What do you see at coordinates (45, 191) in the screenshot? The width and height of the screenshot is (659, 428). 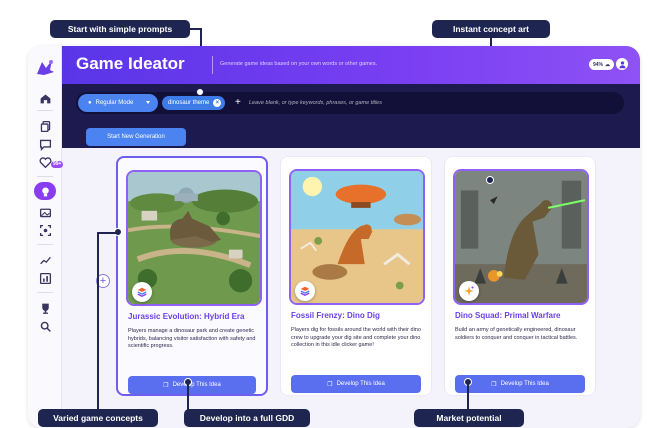 I see `lightbulb-icon` at bounding box center [45, 191].